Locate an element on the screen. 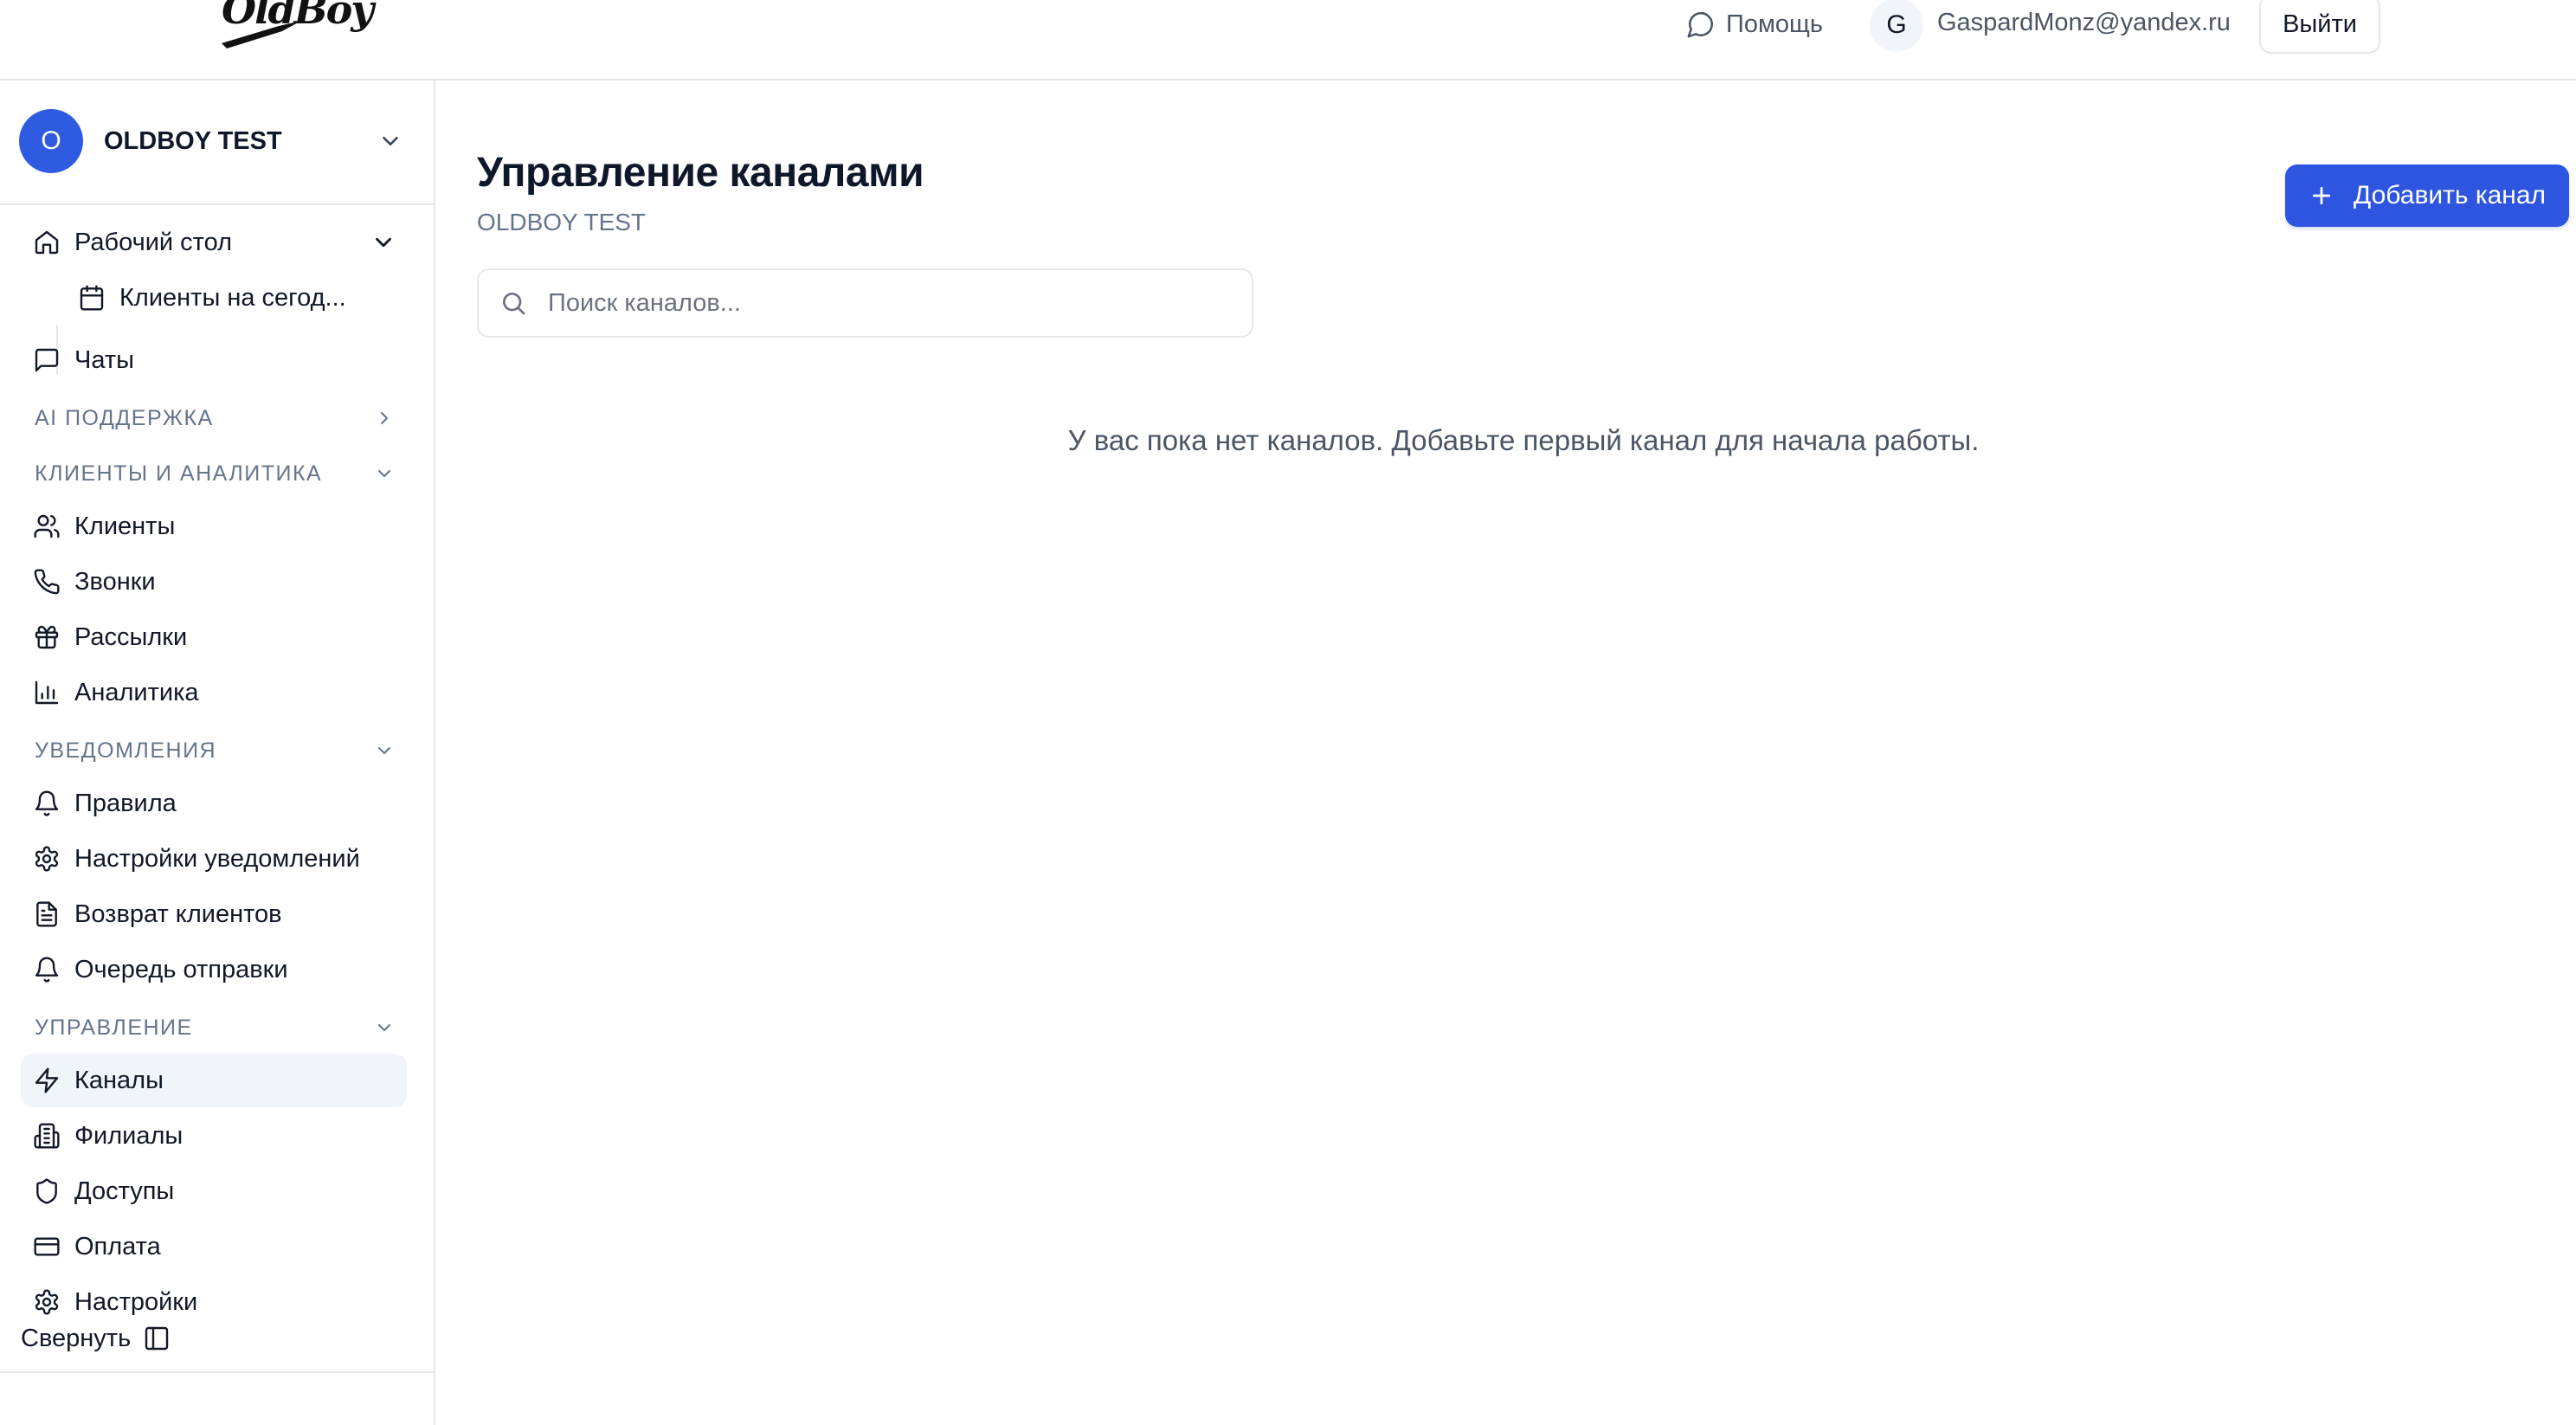 This screenshot has width=2576, height=1425. page-subtitle: OLDBOY TEST is located at coordinates (562, 222).